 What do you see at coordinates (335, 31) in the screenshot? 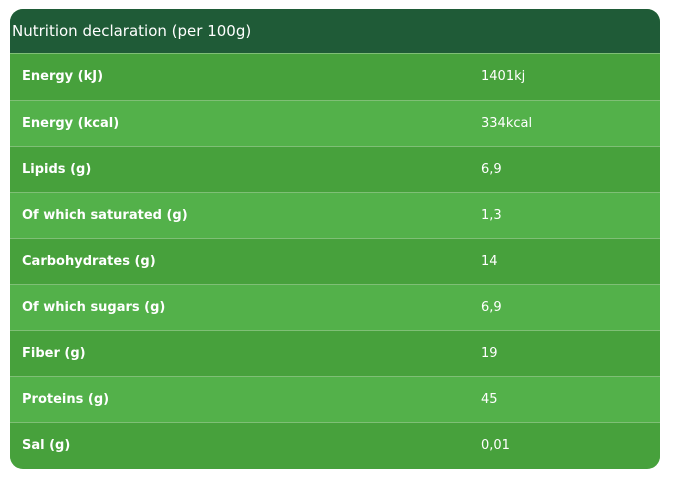
I see `table-title: Nutrition declaration (per 100g)` at bounding box center [335, 31].